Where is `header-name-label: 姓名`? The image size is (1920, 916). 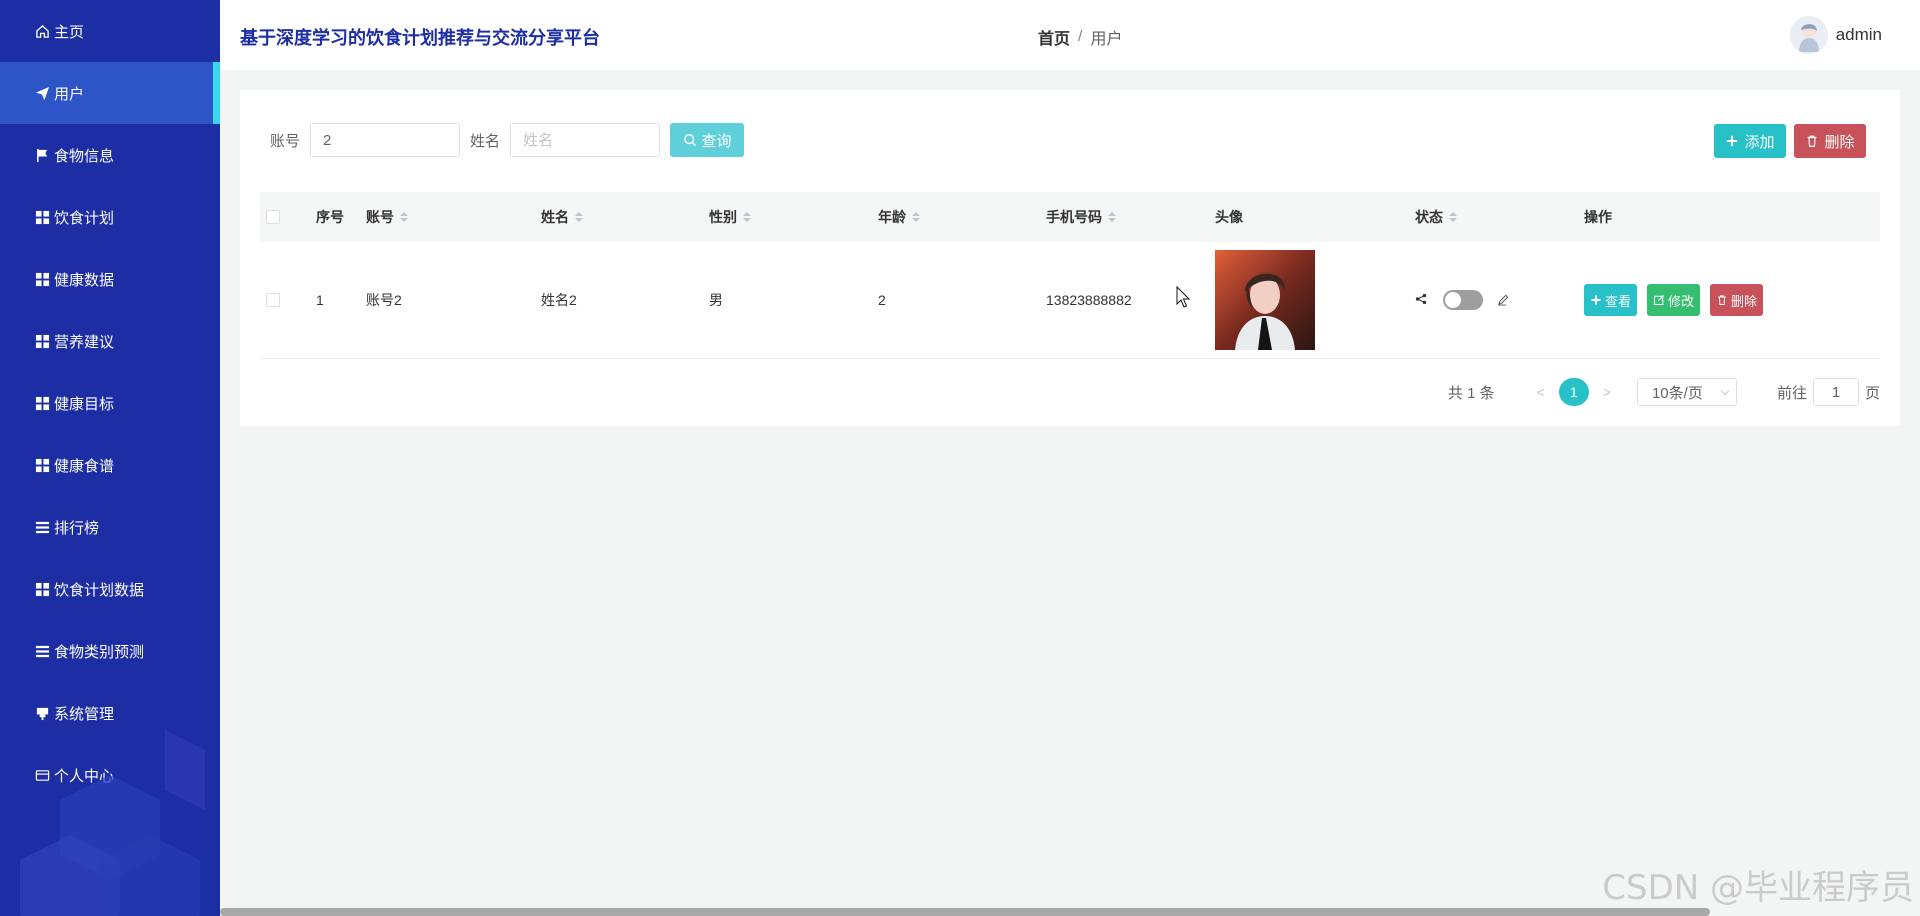
header-name-label: 姓名 is located at coordinates (555, 217).